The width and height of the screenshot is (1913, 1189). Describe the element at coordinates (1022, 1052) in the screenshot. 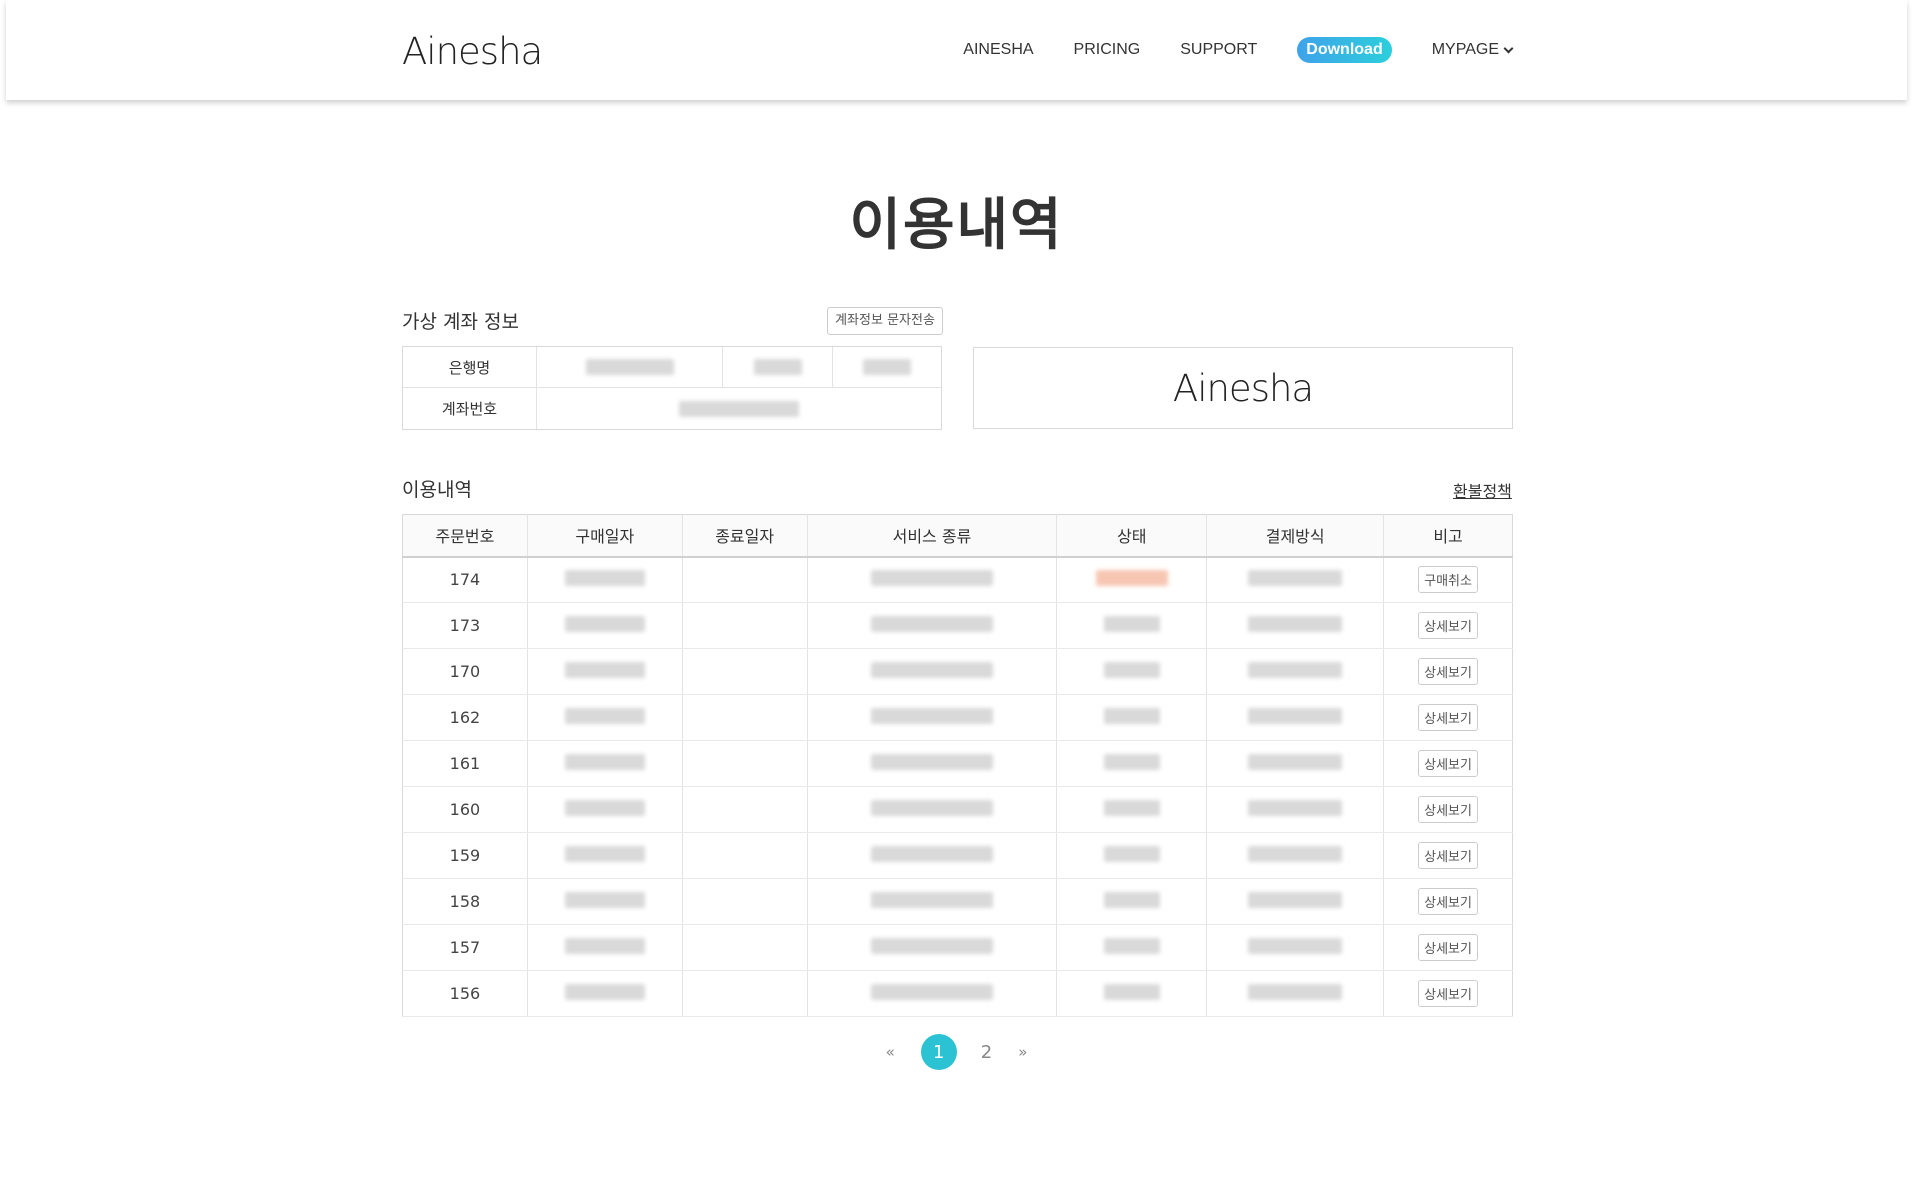

I see `pagination-next: »` at that location.